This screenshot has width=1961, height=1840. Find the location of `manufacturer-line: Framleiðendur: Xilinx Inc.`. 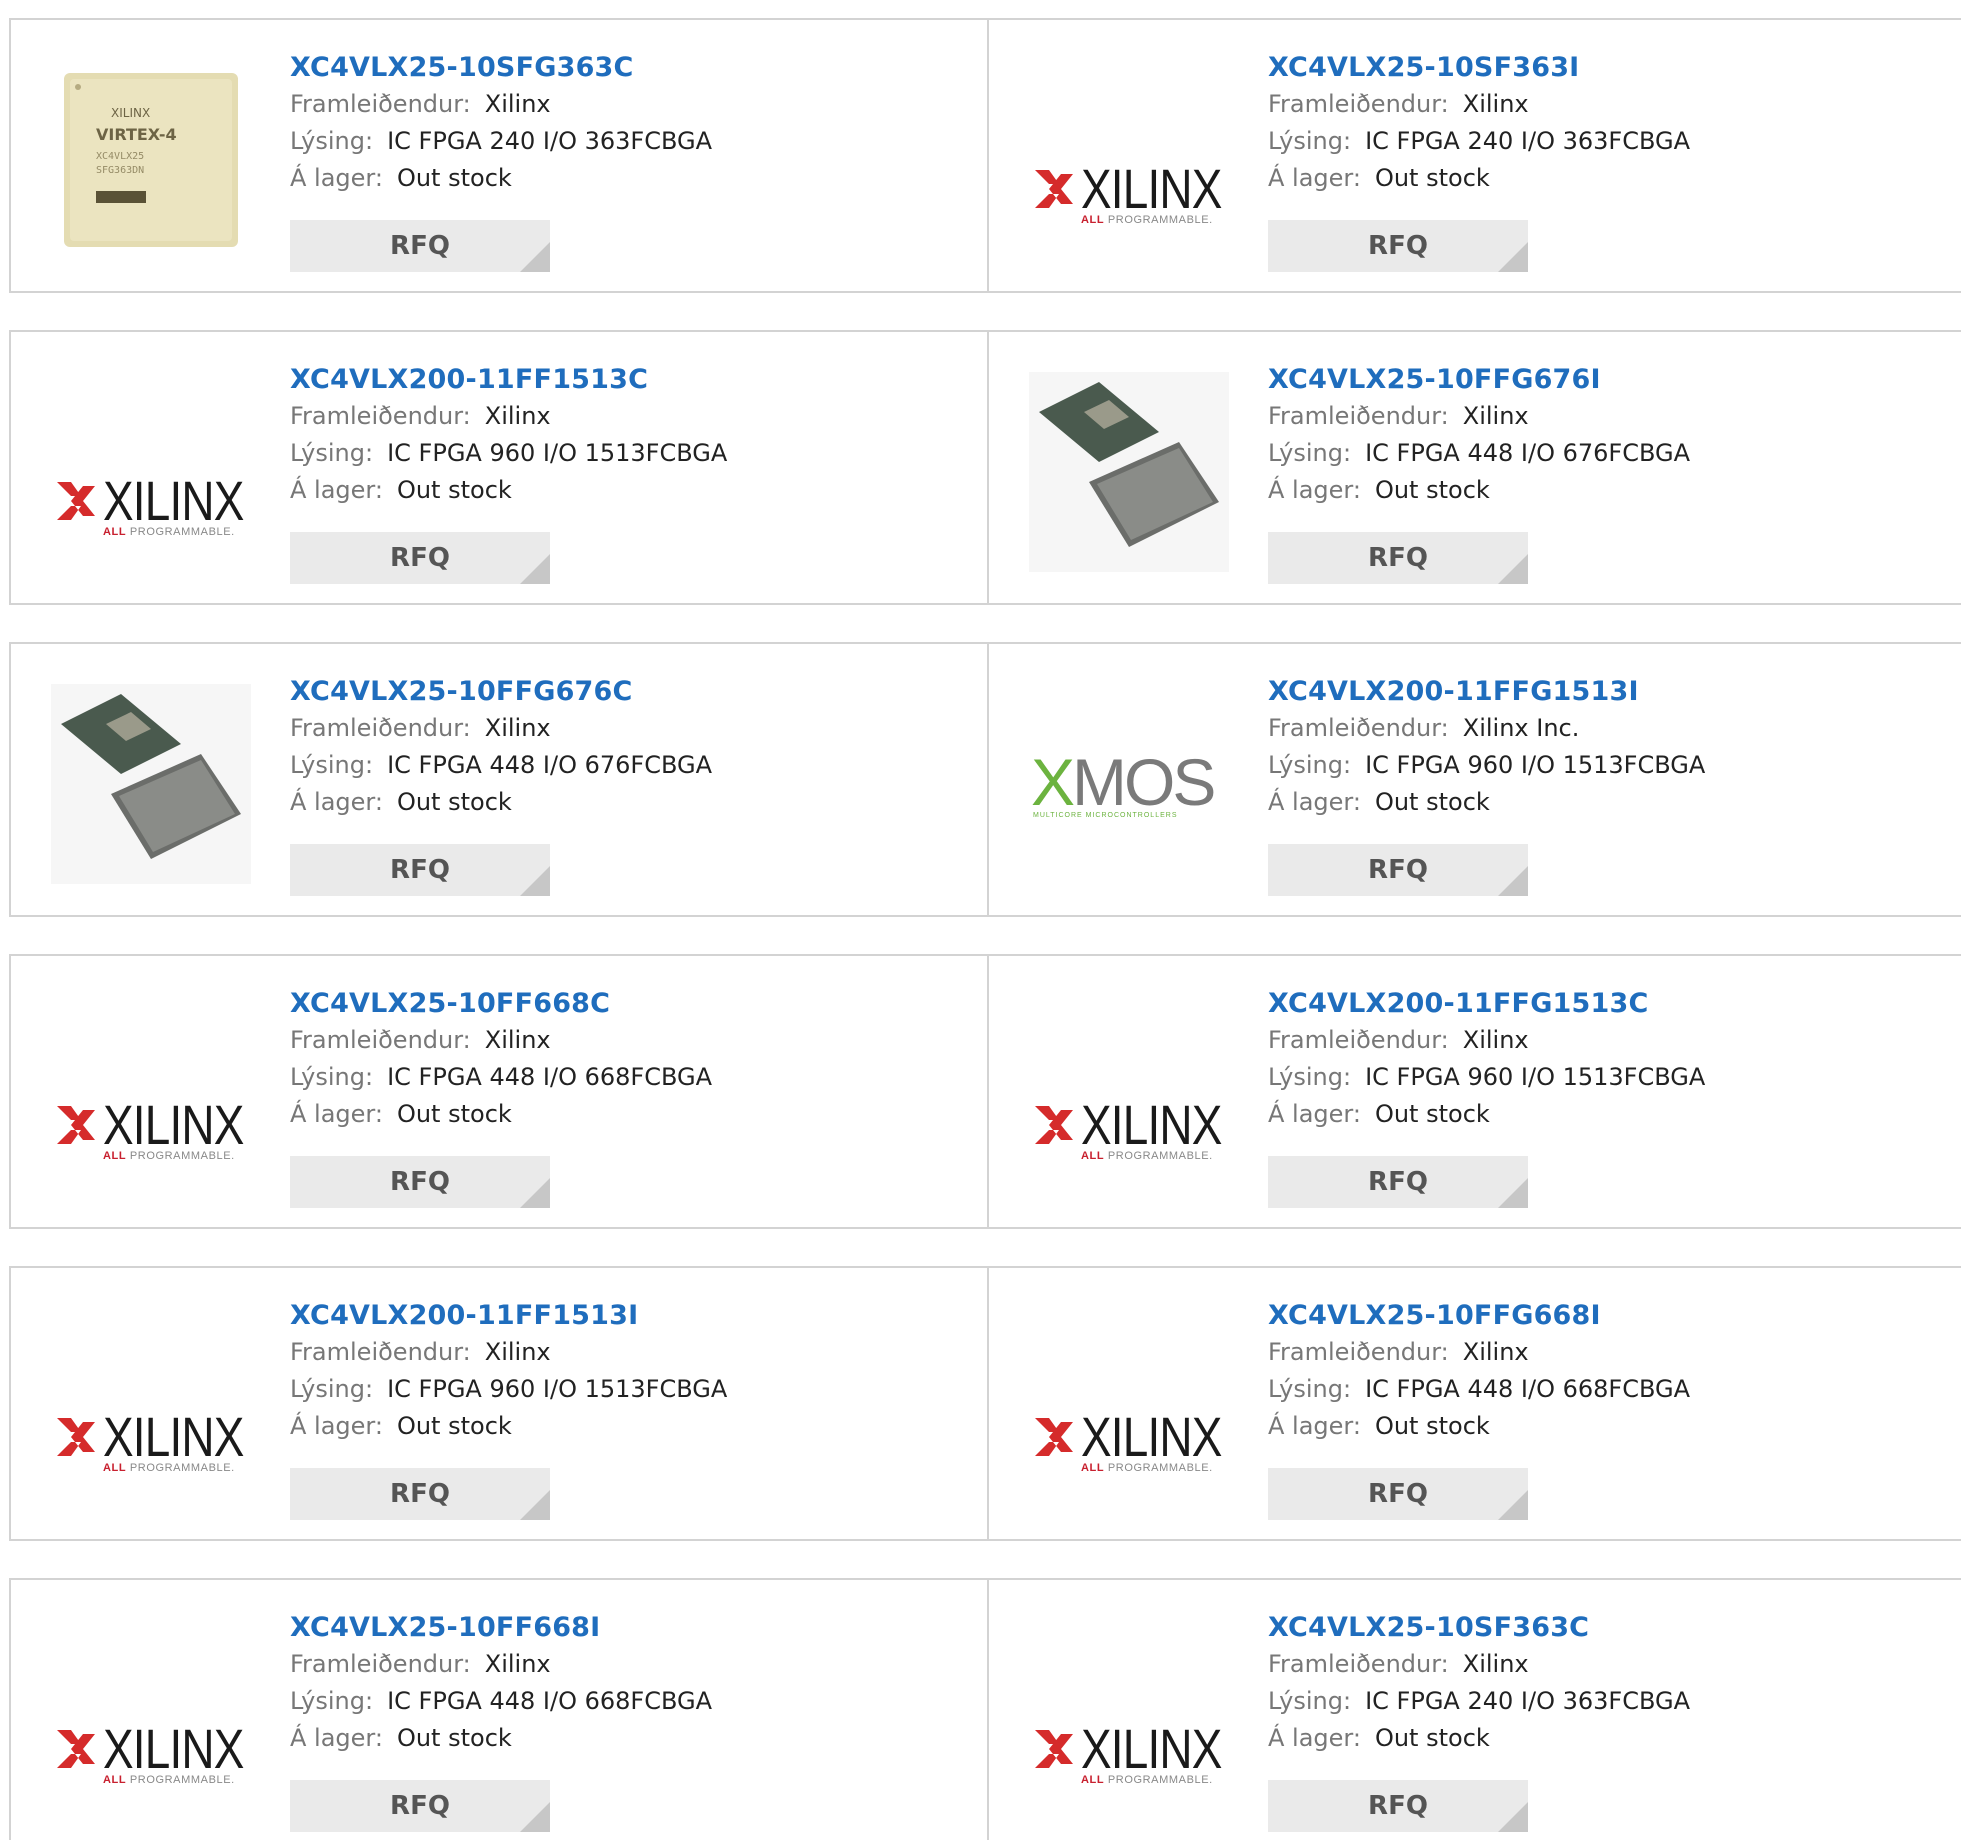

manufacturer-line: Framleiðendur: Xilinx Inc. is located at coordinates (1486, 728).